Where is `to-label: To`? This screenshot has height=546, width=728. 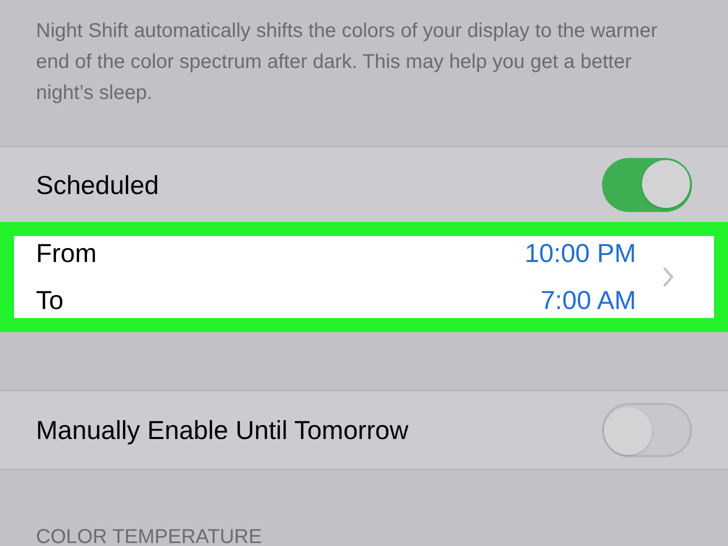
to-label: To is located at coordinates (50, 300).